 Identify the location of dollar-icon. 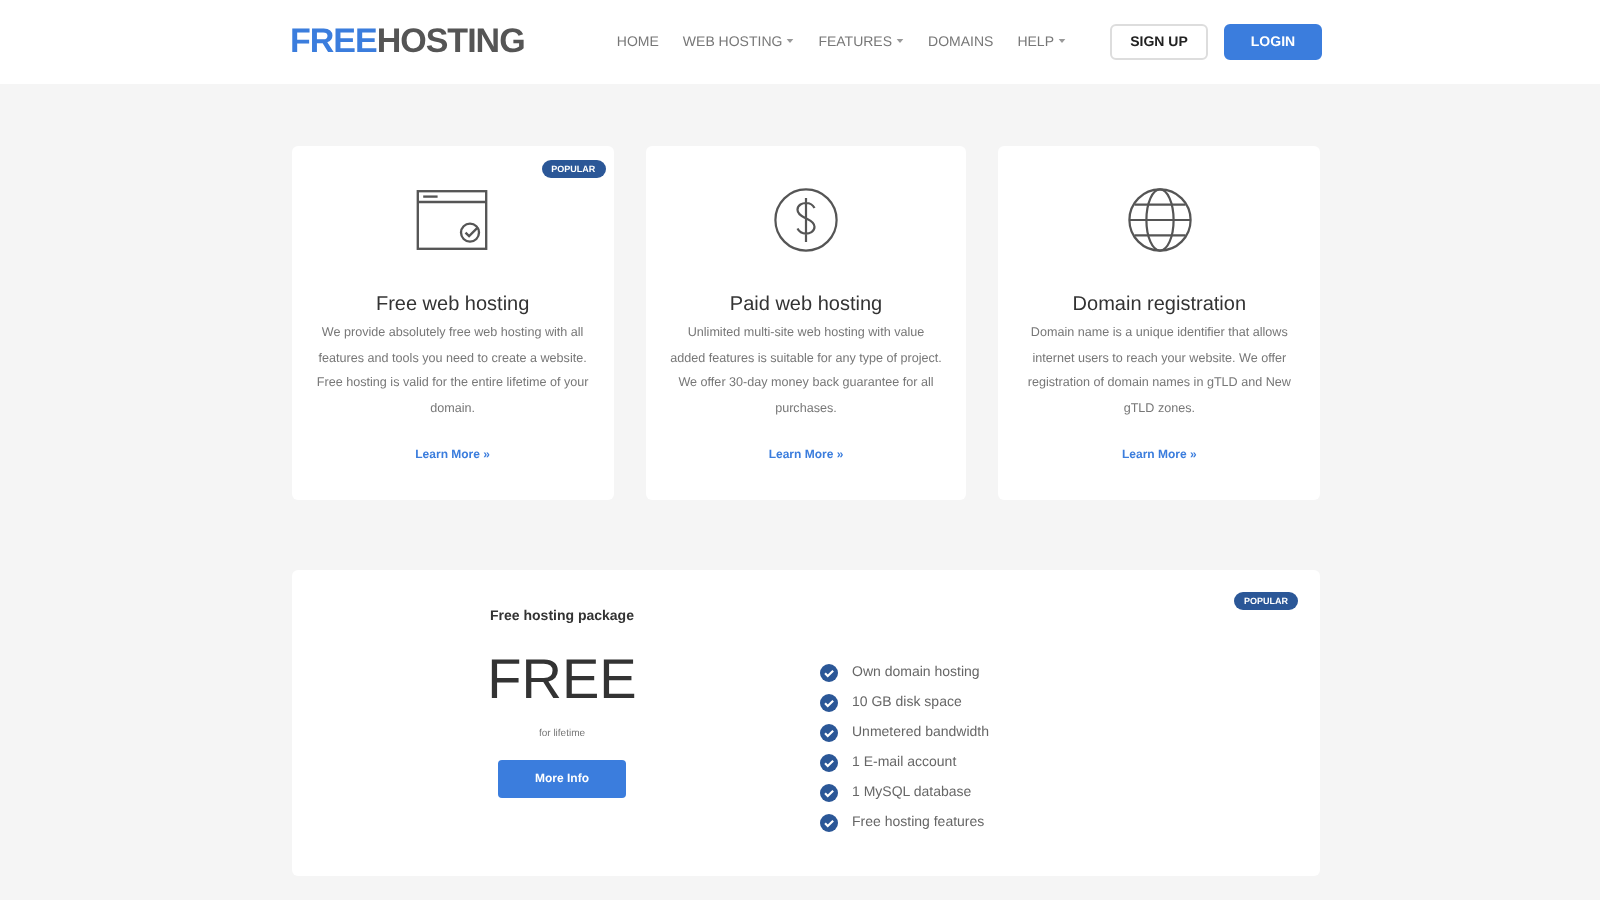
(805, 220).